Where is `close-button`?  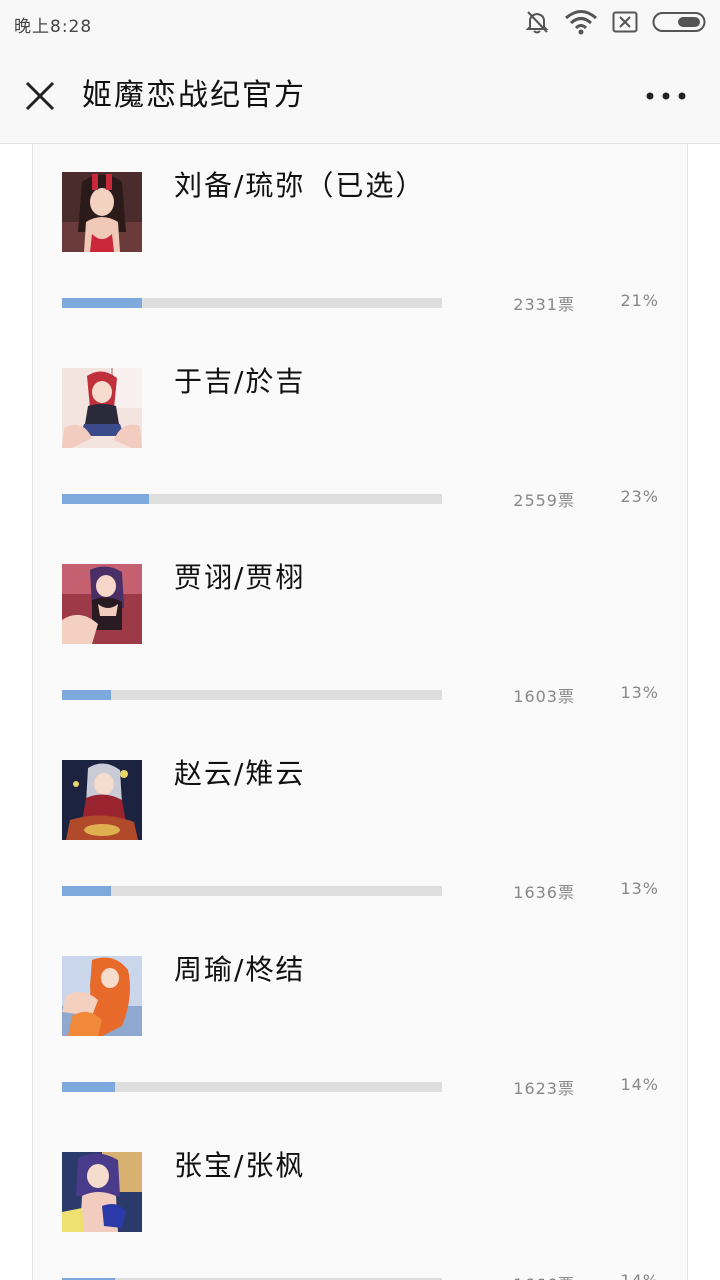 close-button is located at coordinates (40, 96).